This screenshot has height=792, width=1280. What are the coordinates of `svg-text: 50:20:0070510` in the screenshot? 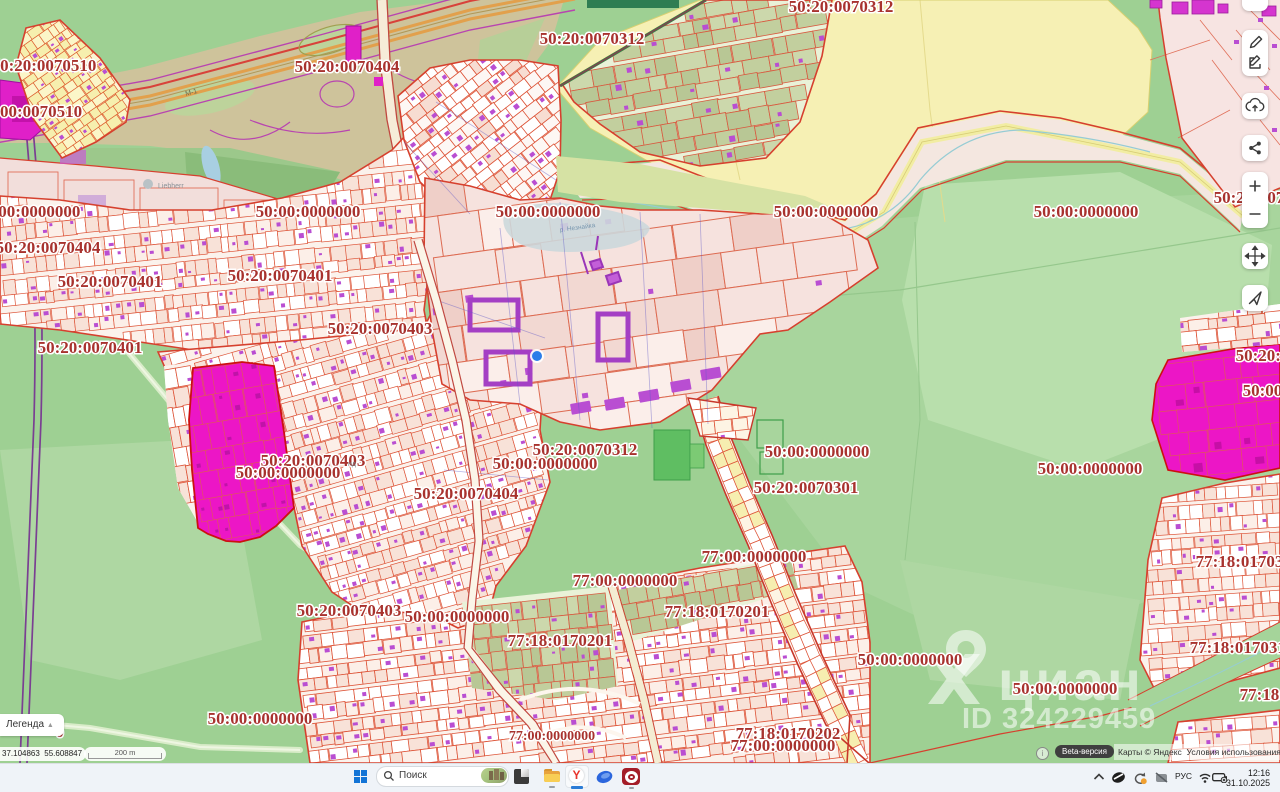 It's located at (48, 65).